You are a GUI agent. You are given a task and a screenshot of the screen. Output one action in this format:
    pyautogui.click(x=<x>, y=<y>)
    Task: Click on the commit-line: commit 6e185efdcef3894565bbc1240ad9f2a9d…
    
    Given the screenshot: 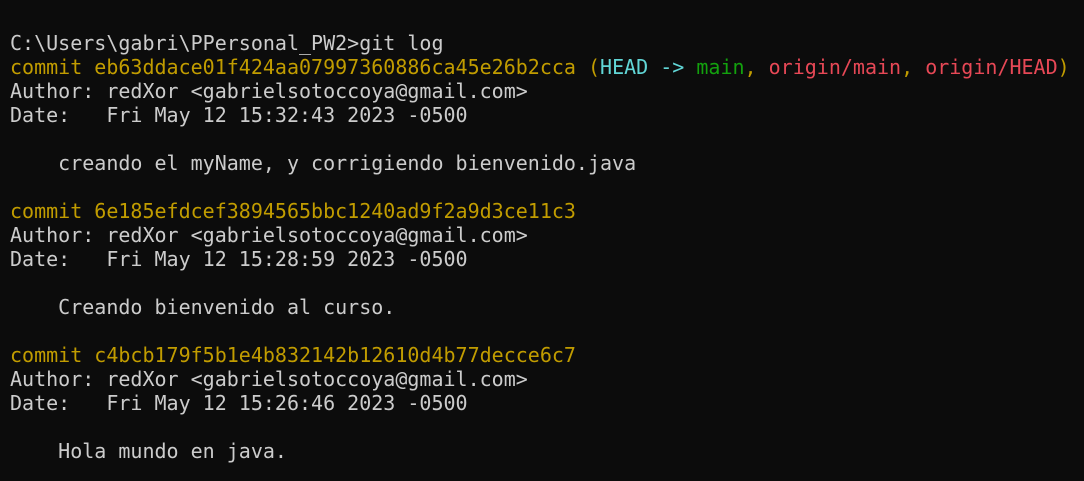 What is the action you would take?
    pyautogui.click(x=547, y=211)
    